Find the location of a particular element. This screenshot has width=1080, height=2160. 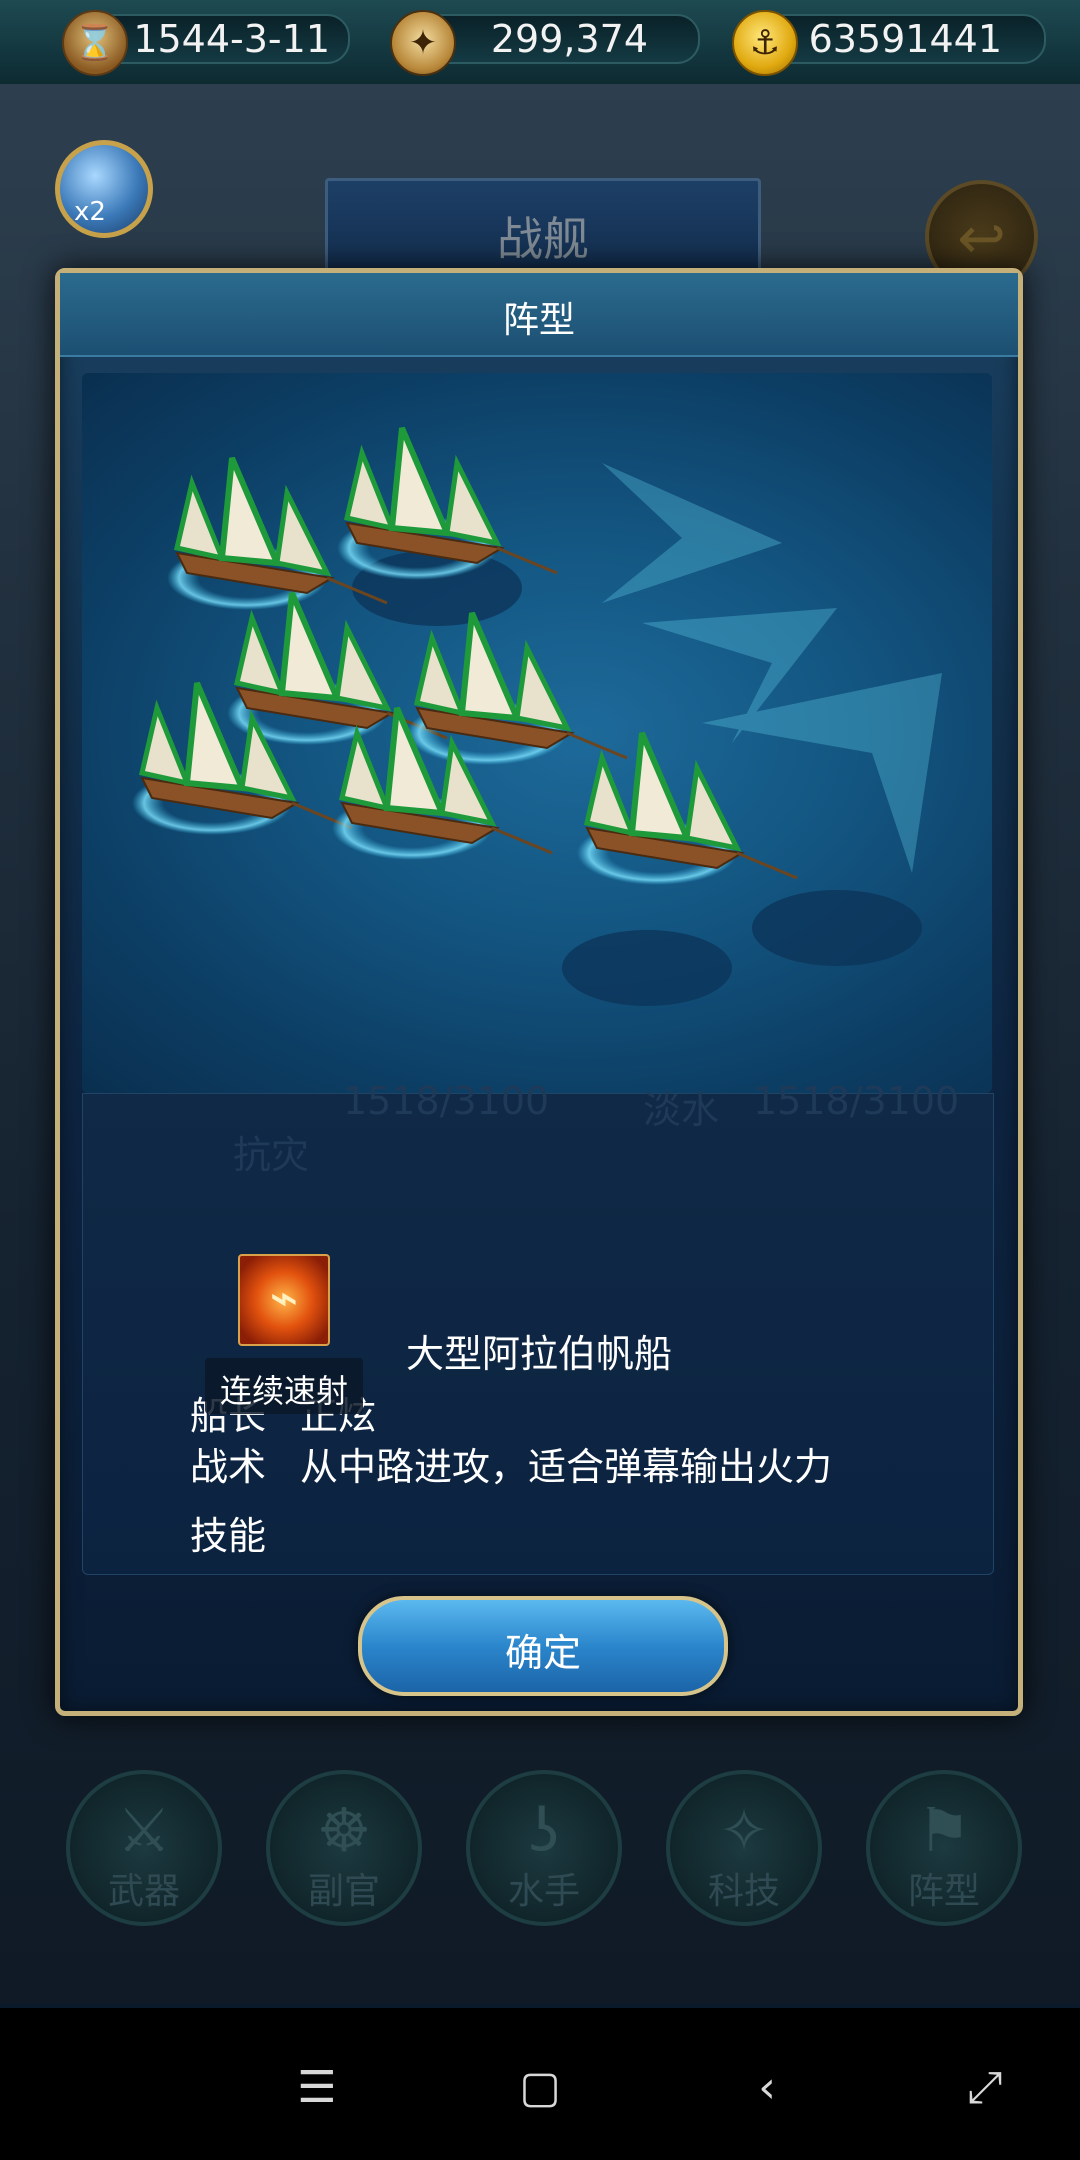

hourglass-icon: ⌛ is located at coordinates (95, 43).